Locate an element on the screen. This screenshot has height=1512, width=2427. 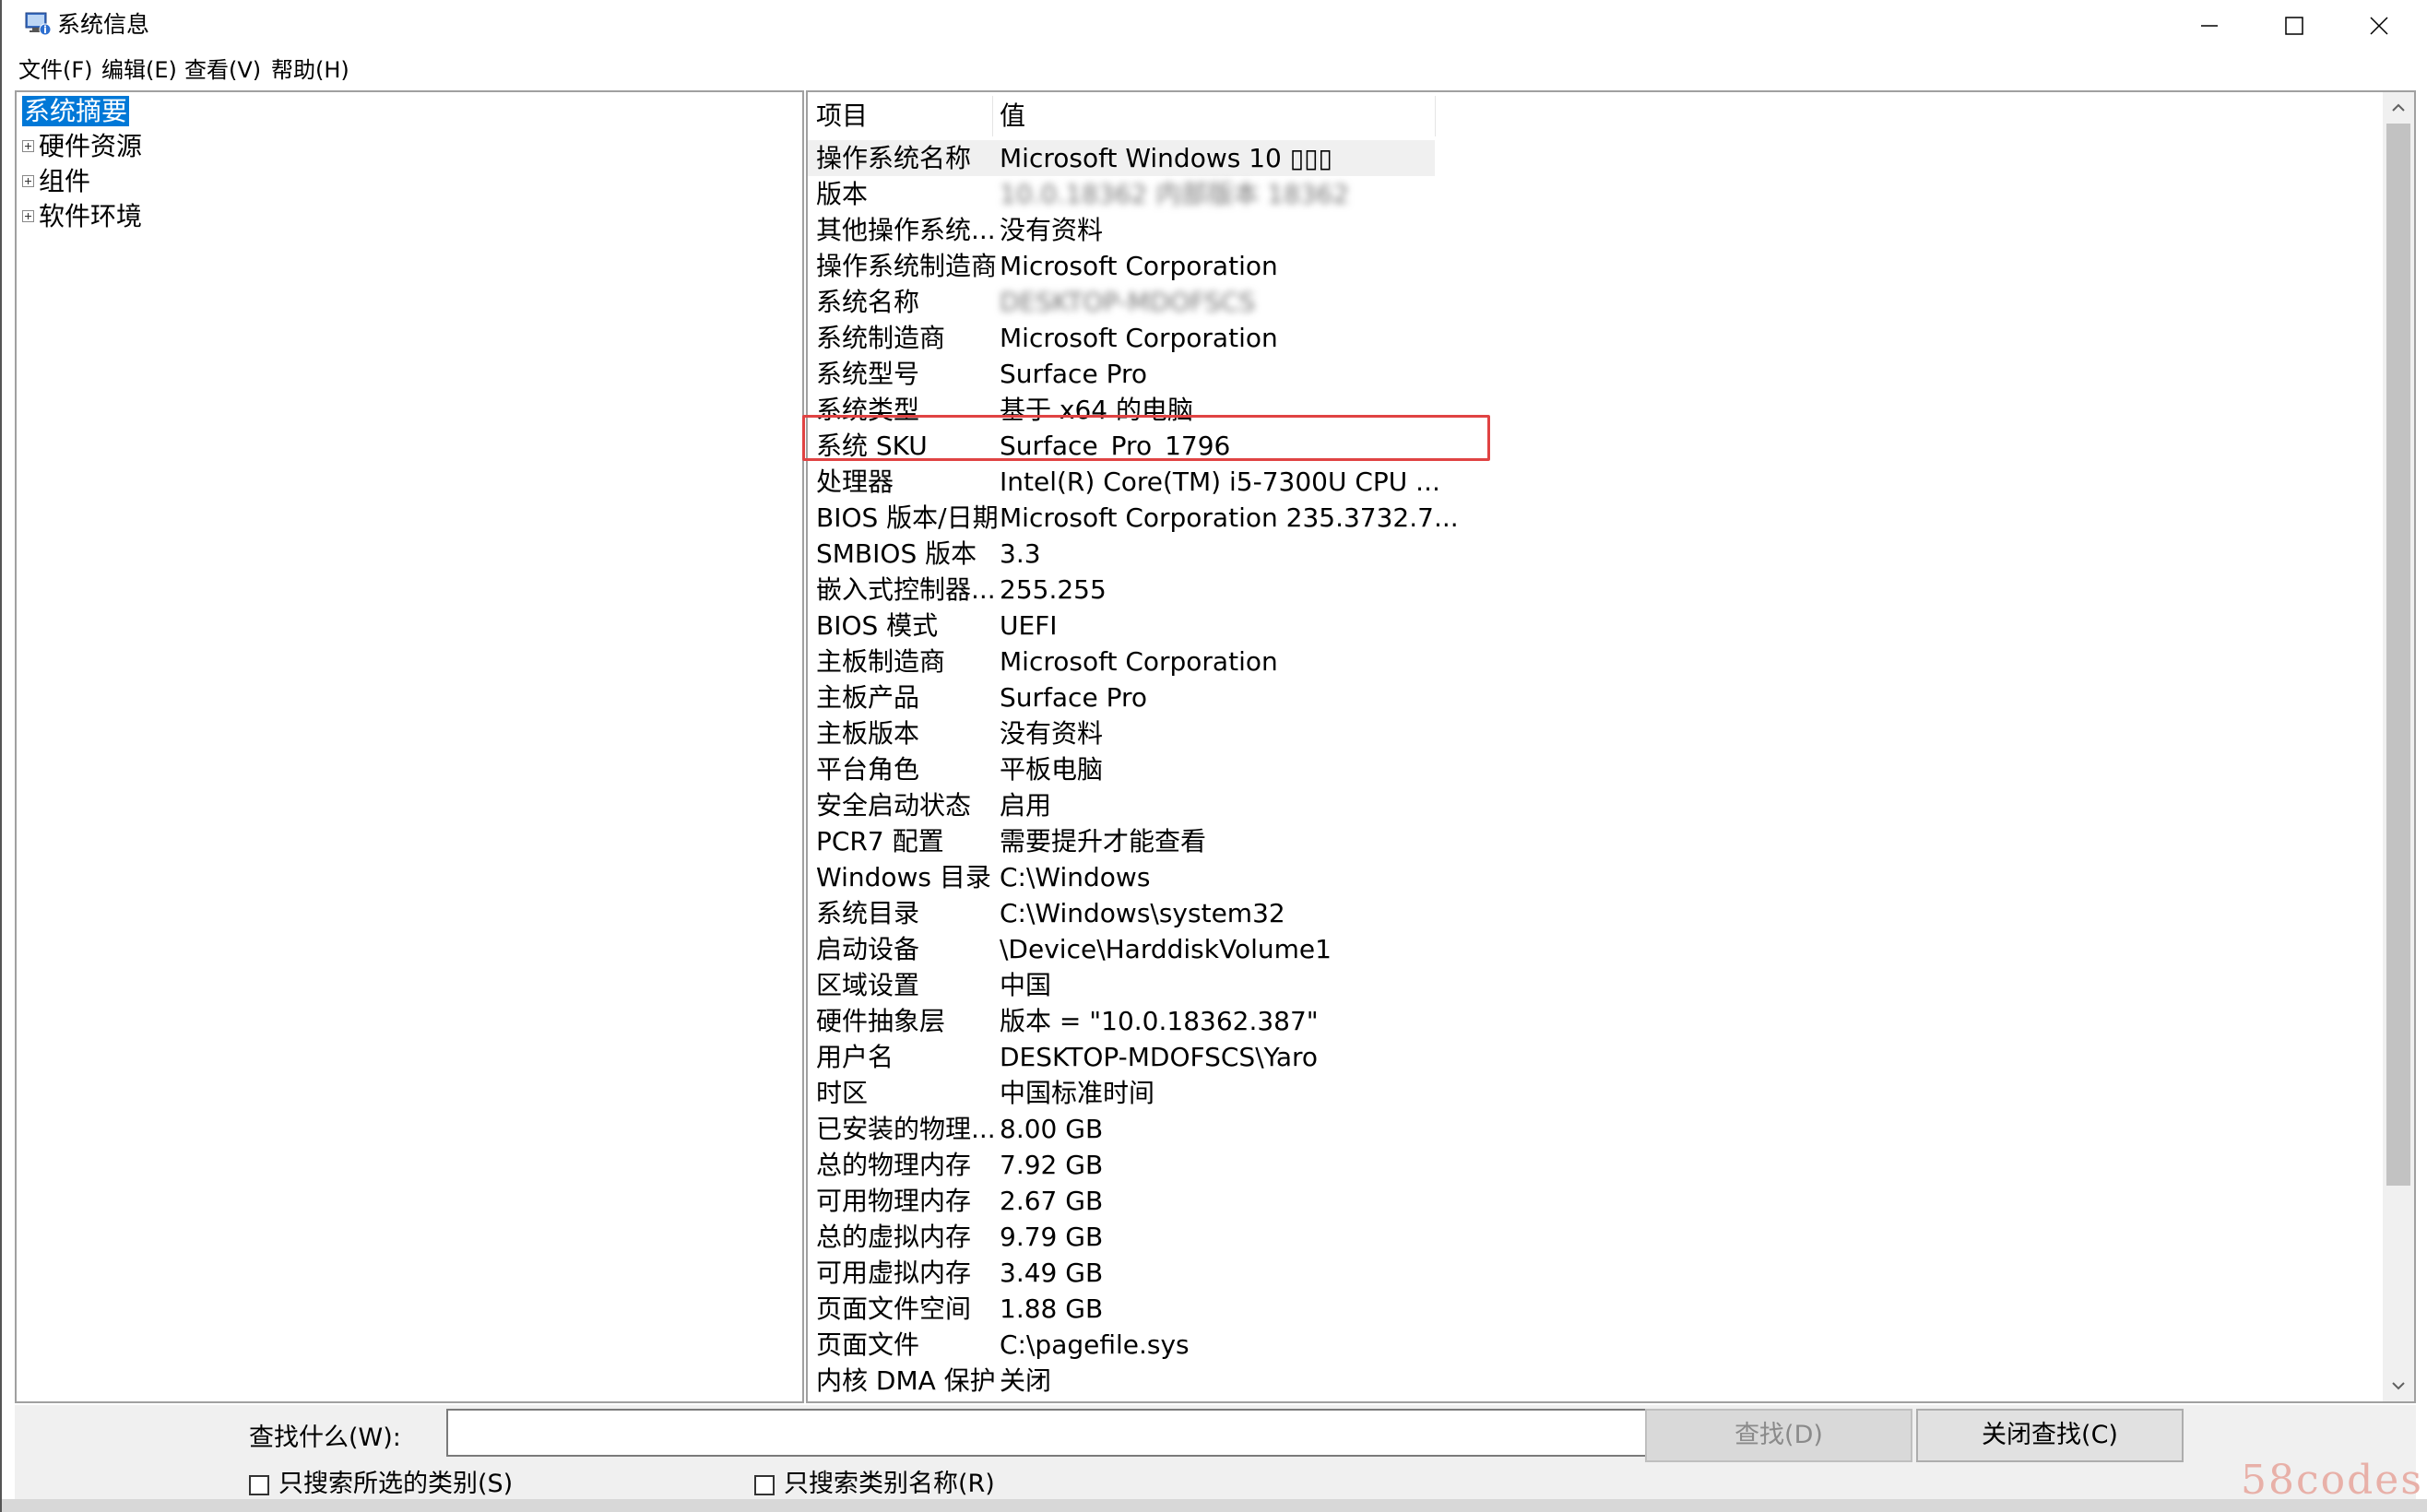
menu-edit: 编辑(E) is located at coordinates (139, 70).